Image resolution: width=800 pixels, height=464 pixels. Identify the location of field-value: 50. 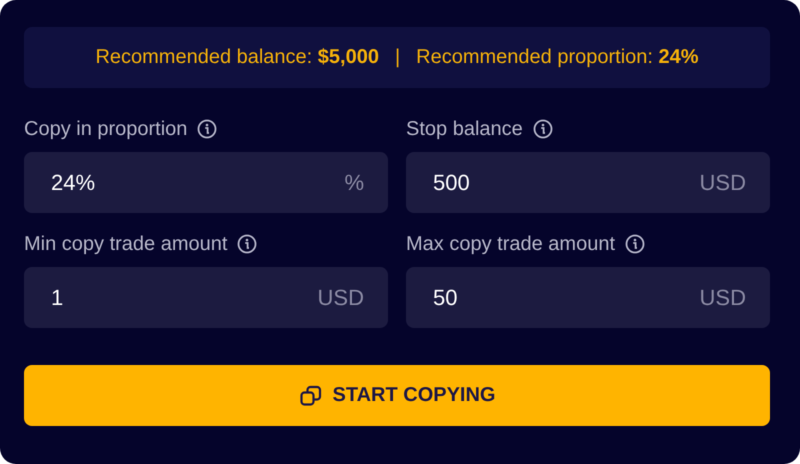
(445, 297).